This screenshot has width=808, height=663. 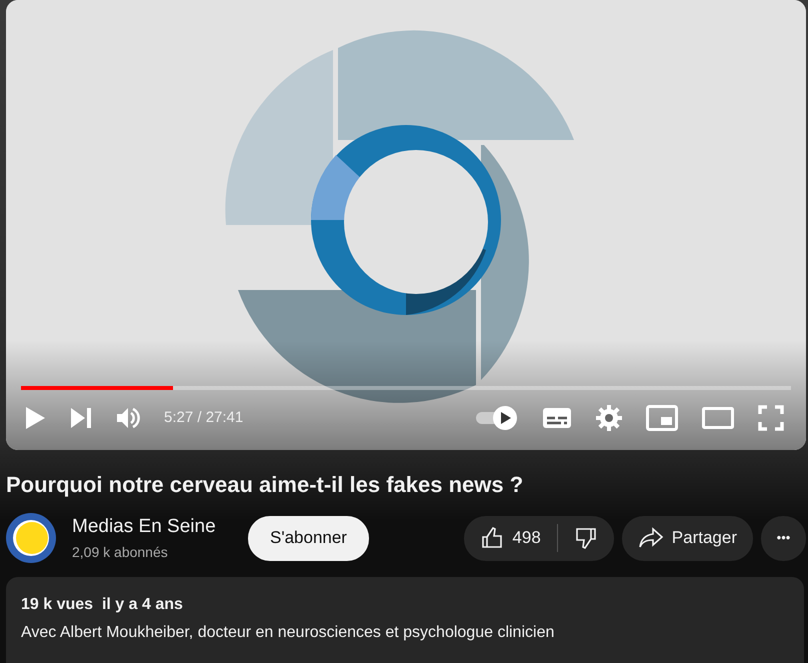 What do you see at coordinates (651, 538) in the screenshot?
I see `share-arrow-icon` at bounding box center [651, 538].